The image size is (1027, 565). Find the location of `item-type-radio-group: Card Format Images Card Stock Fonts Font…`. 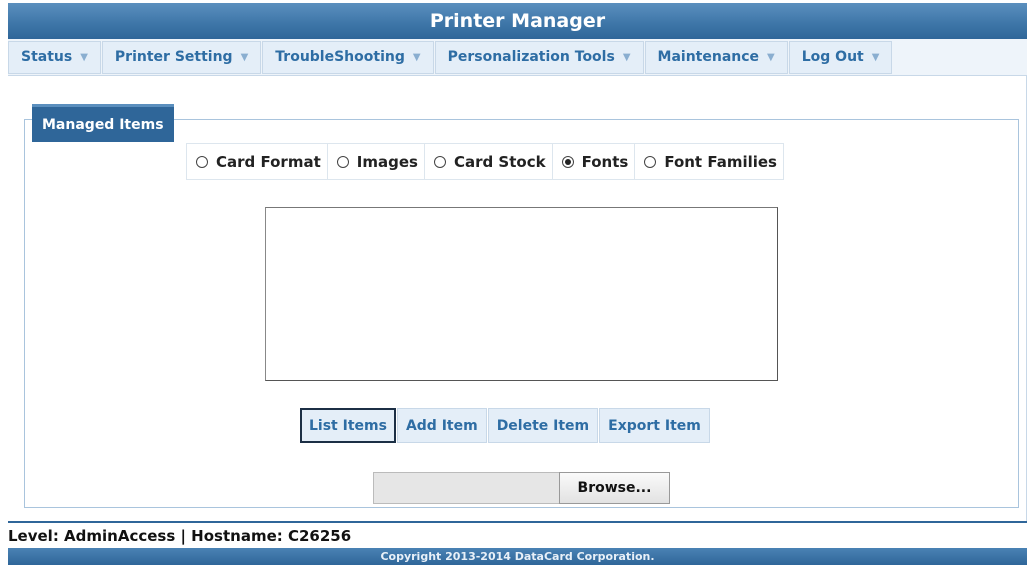

item-type-radio-group: Card Format Images Card Stock Fonts Font… is located at coordinates (485, 161).